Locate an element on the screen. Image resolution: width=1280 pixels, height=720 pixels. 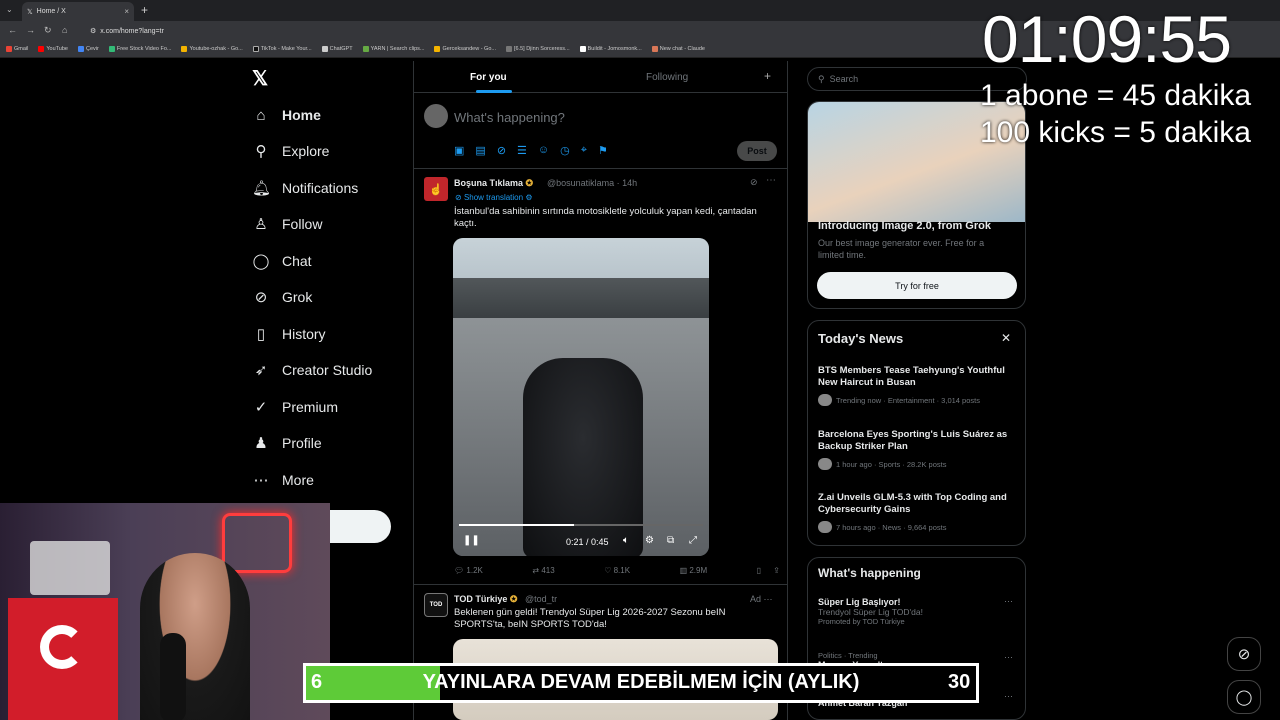
x-logo-icon: 𝕏 is located at coordinates (260, 78).